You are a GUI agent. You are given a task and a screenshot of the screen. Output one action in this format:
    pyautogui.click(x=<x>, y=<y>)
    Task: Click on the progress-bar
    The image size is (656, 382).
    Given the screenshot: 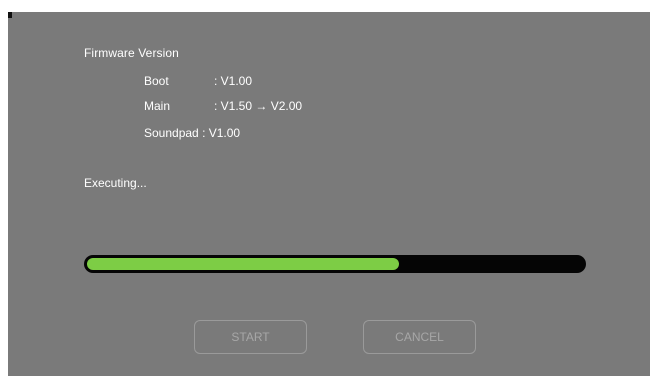 What is the action you would take?
    pyautogui.click(x=335, y=264)
    